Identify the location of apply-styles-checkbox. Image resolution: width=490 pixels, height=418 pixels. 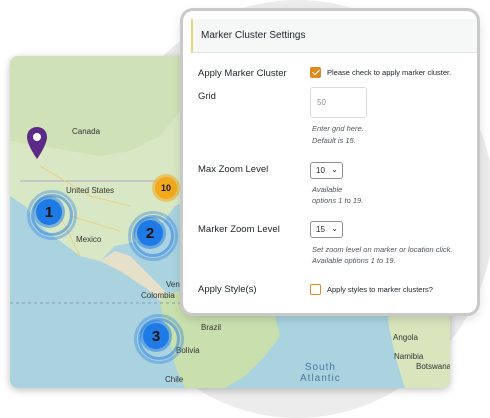
(315, 289).